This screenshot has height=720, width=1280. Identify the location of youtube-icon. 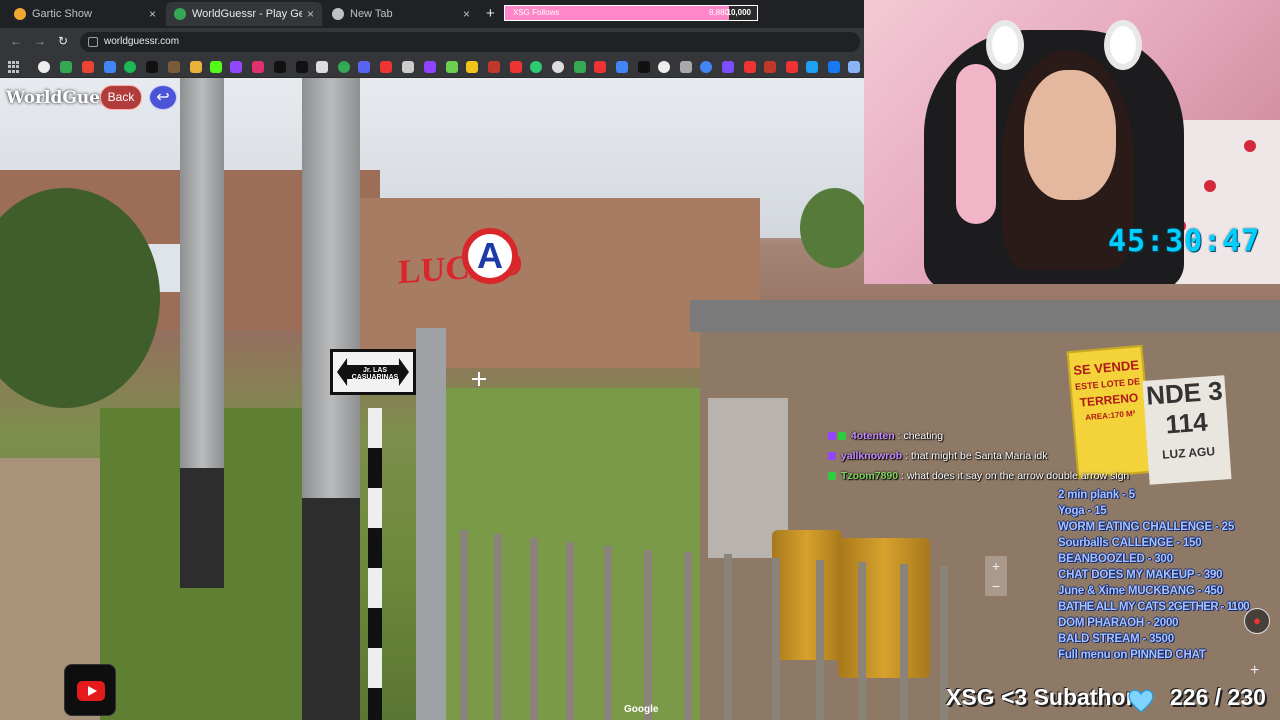
(90, 690).